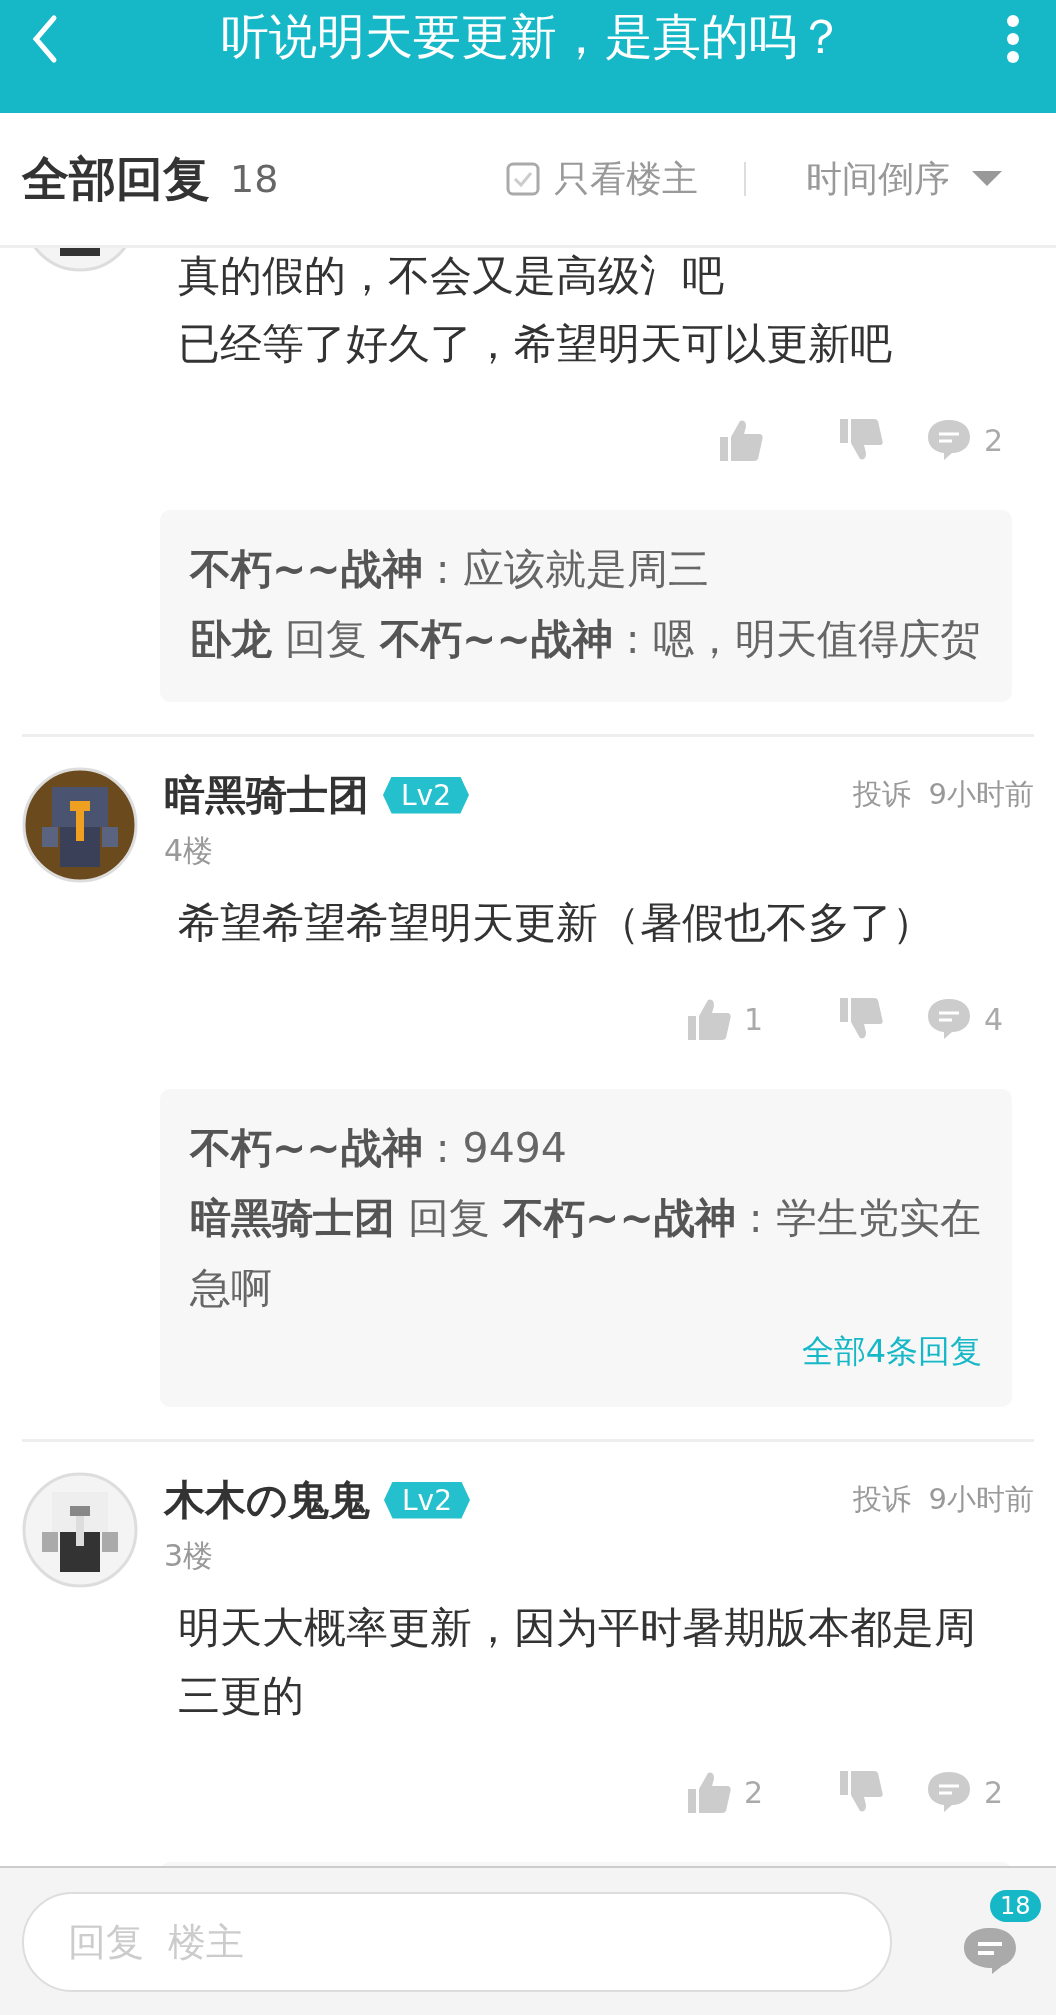 The image size is (1056, 2015). I want to click on floor-number: 4楼, so click(189, 851).